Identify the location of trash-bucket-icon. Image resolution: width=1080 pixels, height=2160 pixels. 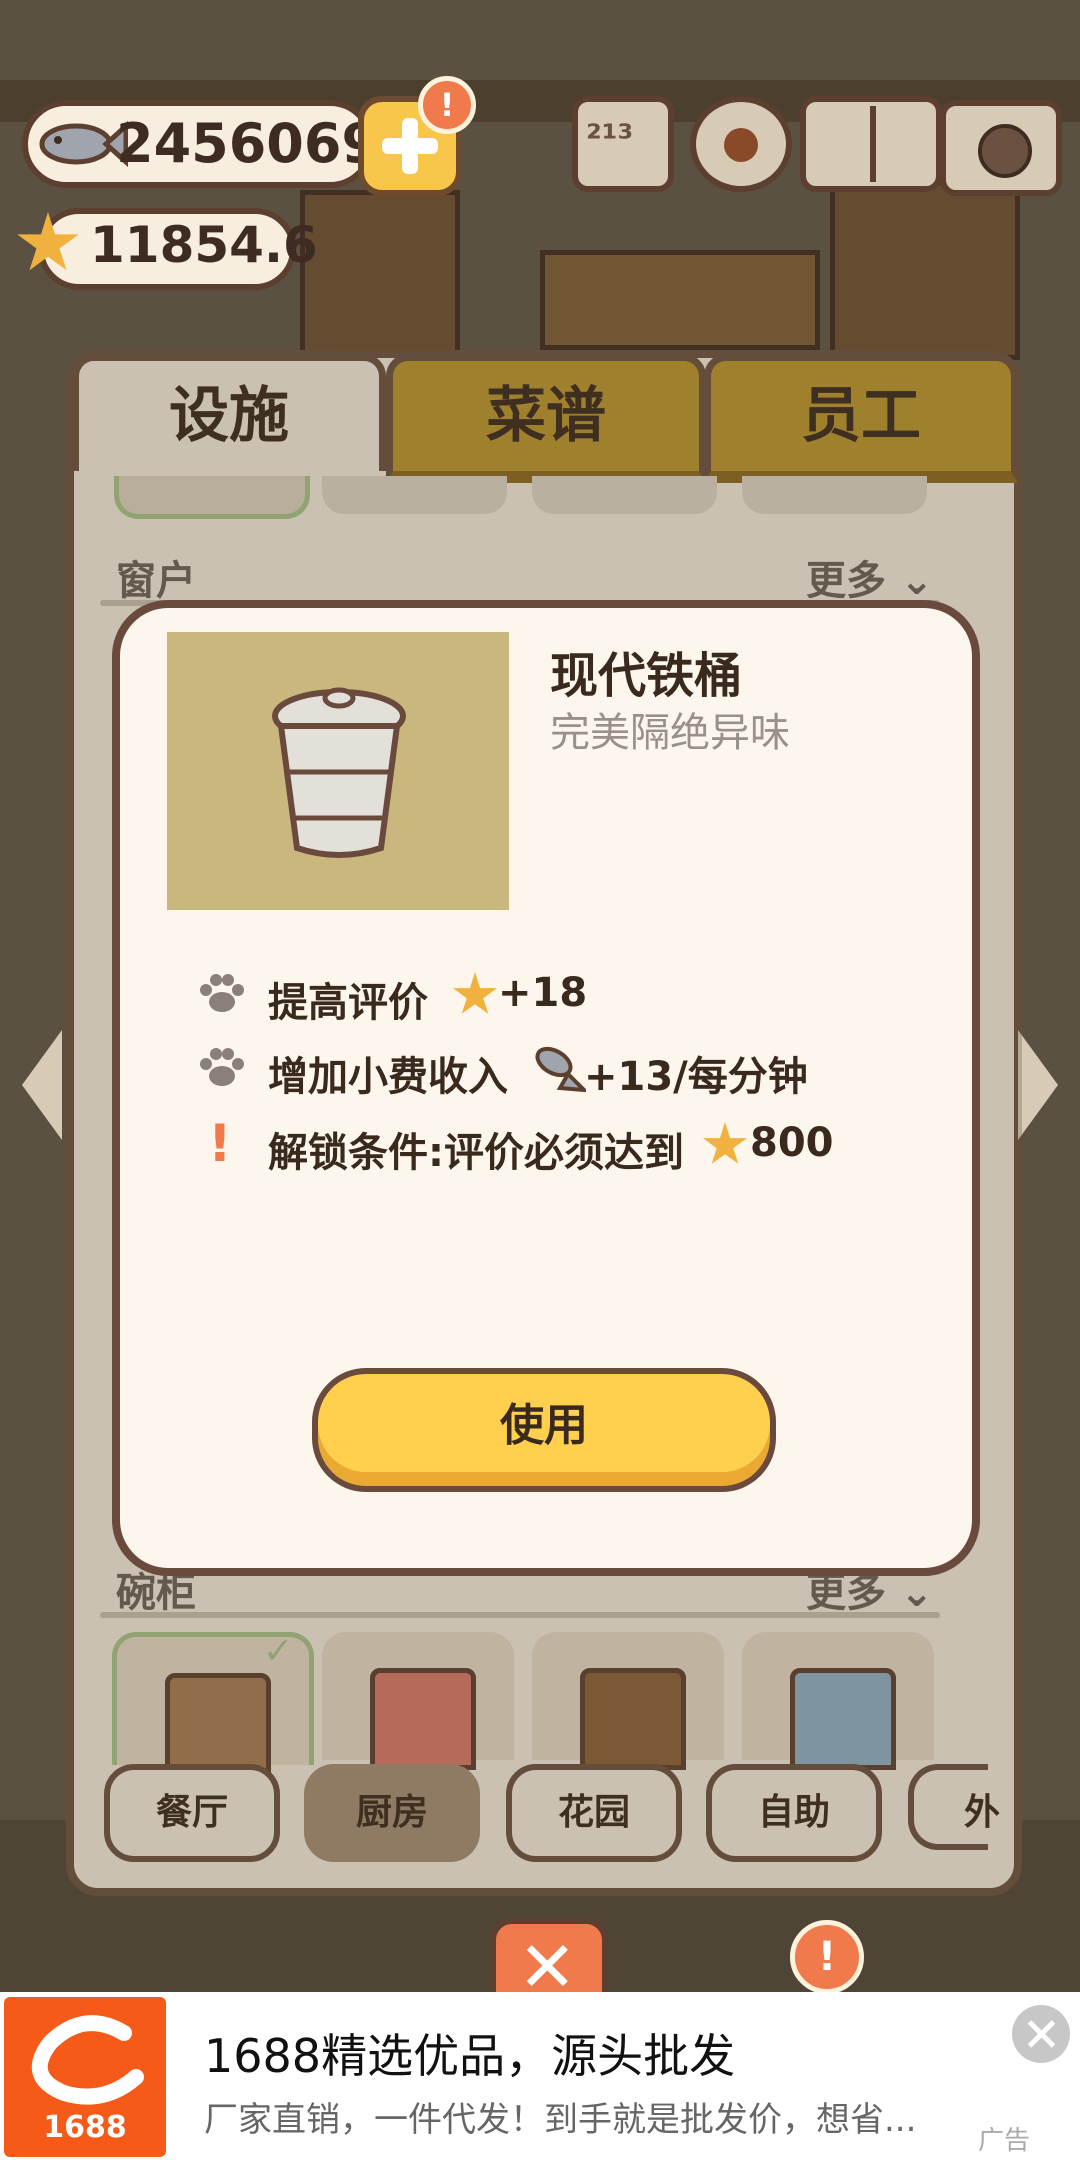
(339, 772).